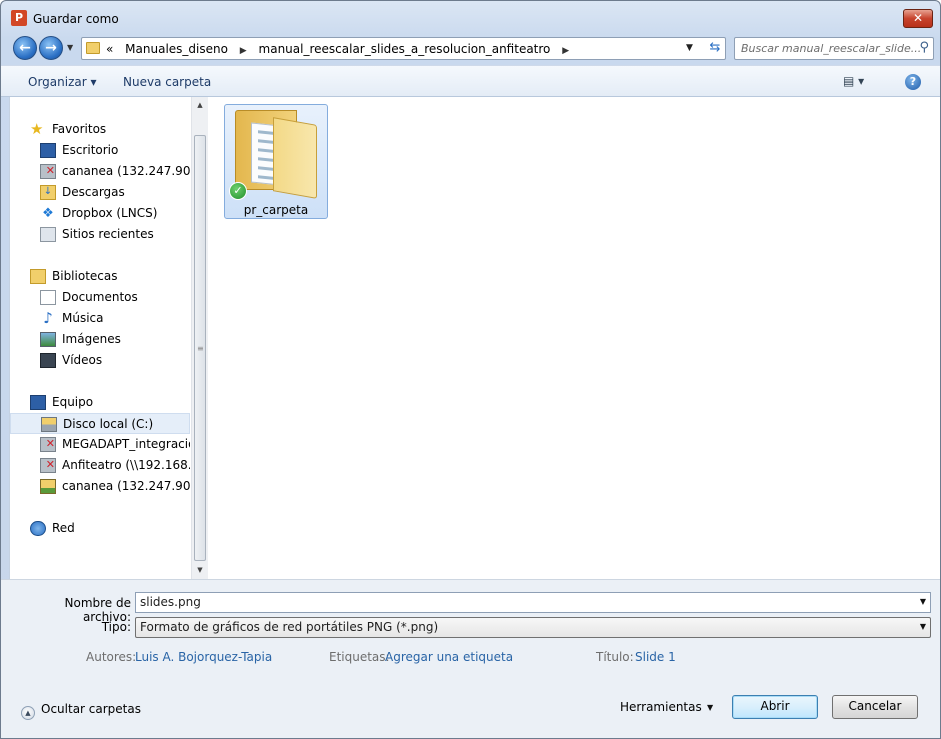 The width and height of the screenshot is (941, 739). I want to click on nav-computer-label: Equipo, so click(73, 402).